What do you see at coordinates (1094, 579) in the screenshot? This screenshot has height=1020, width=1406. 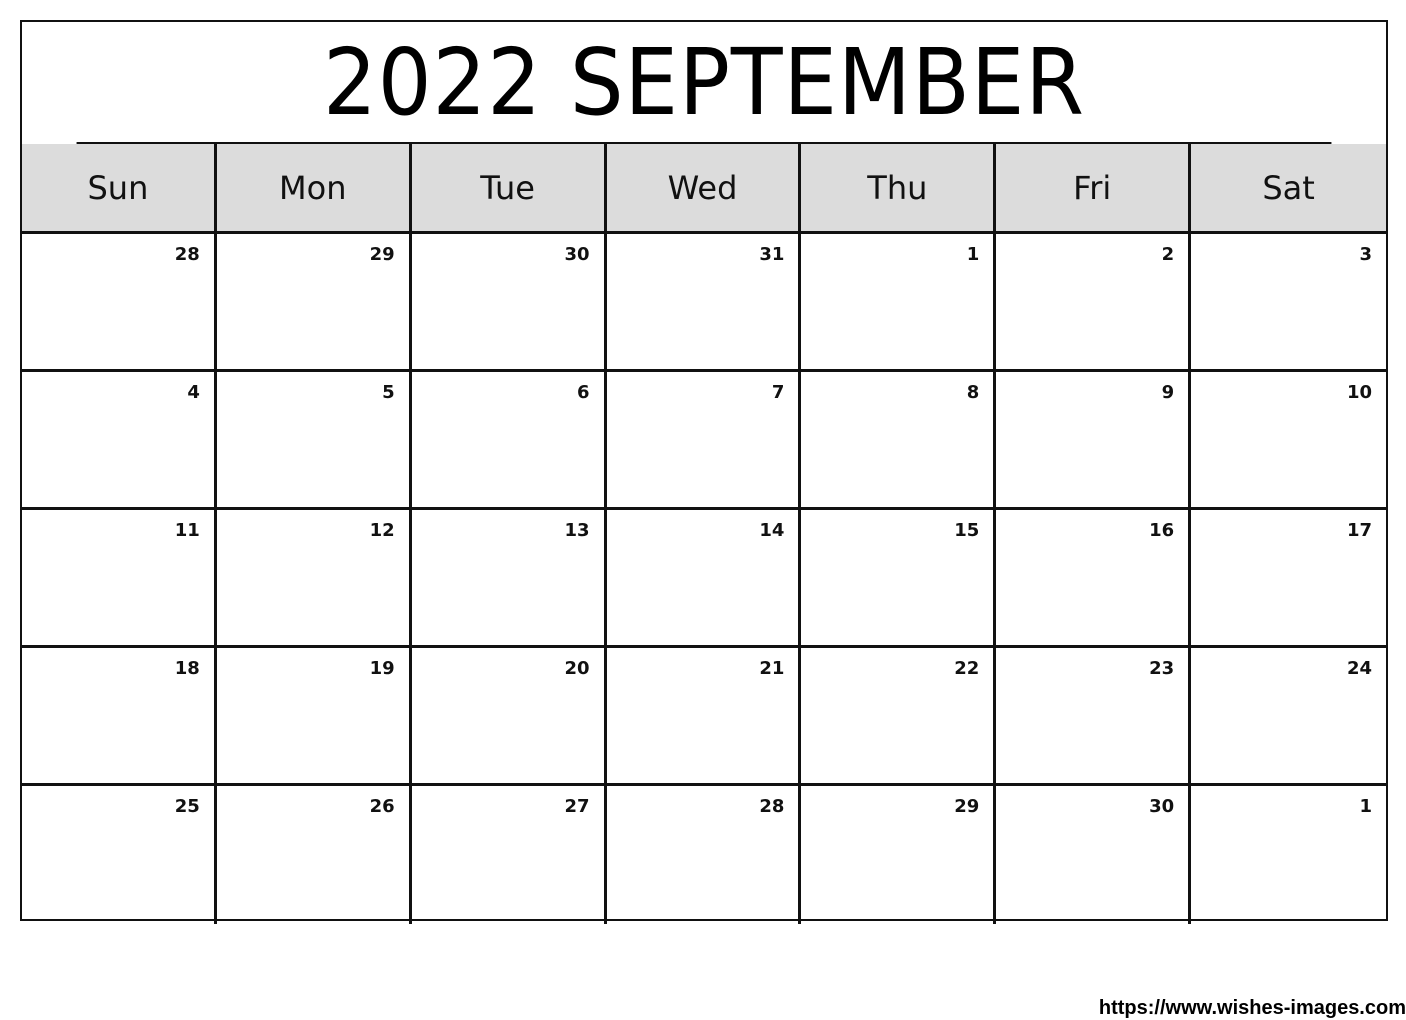 I see `day-cell: 16` at bounding box center [1094, 579].